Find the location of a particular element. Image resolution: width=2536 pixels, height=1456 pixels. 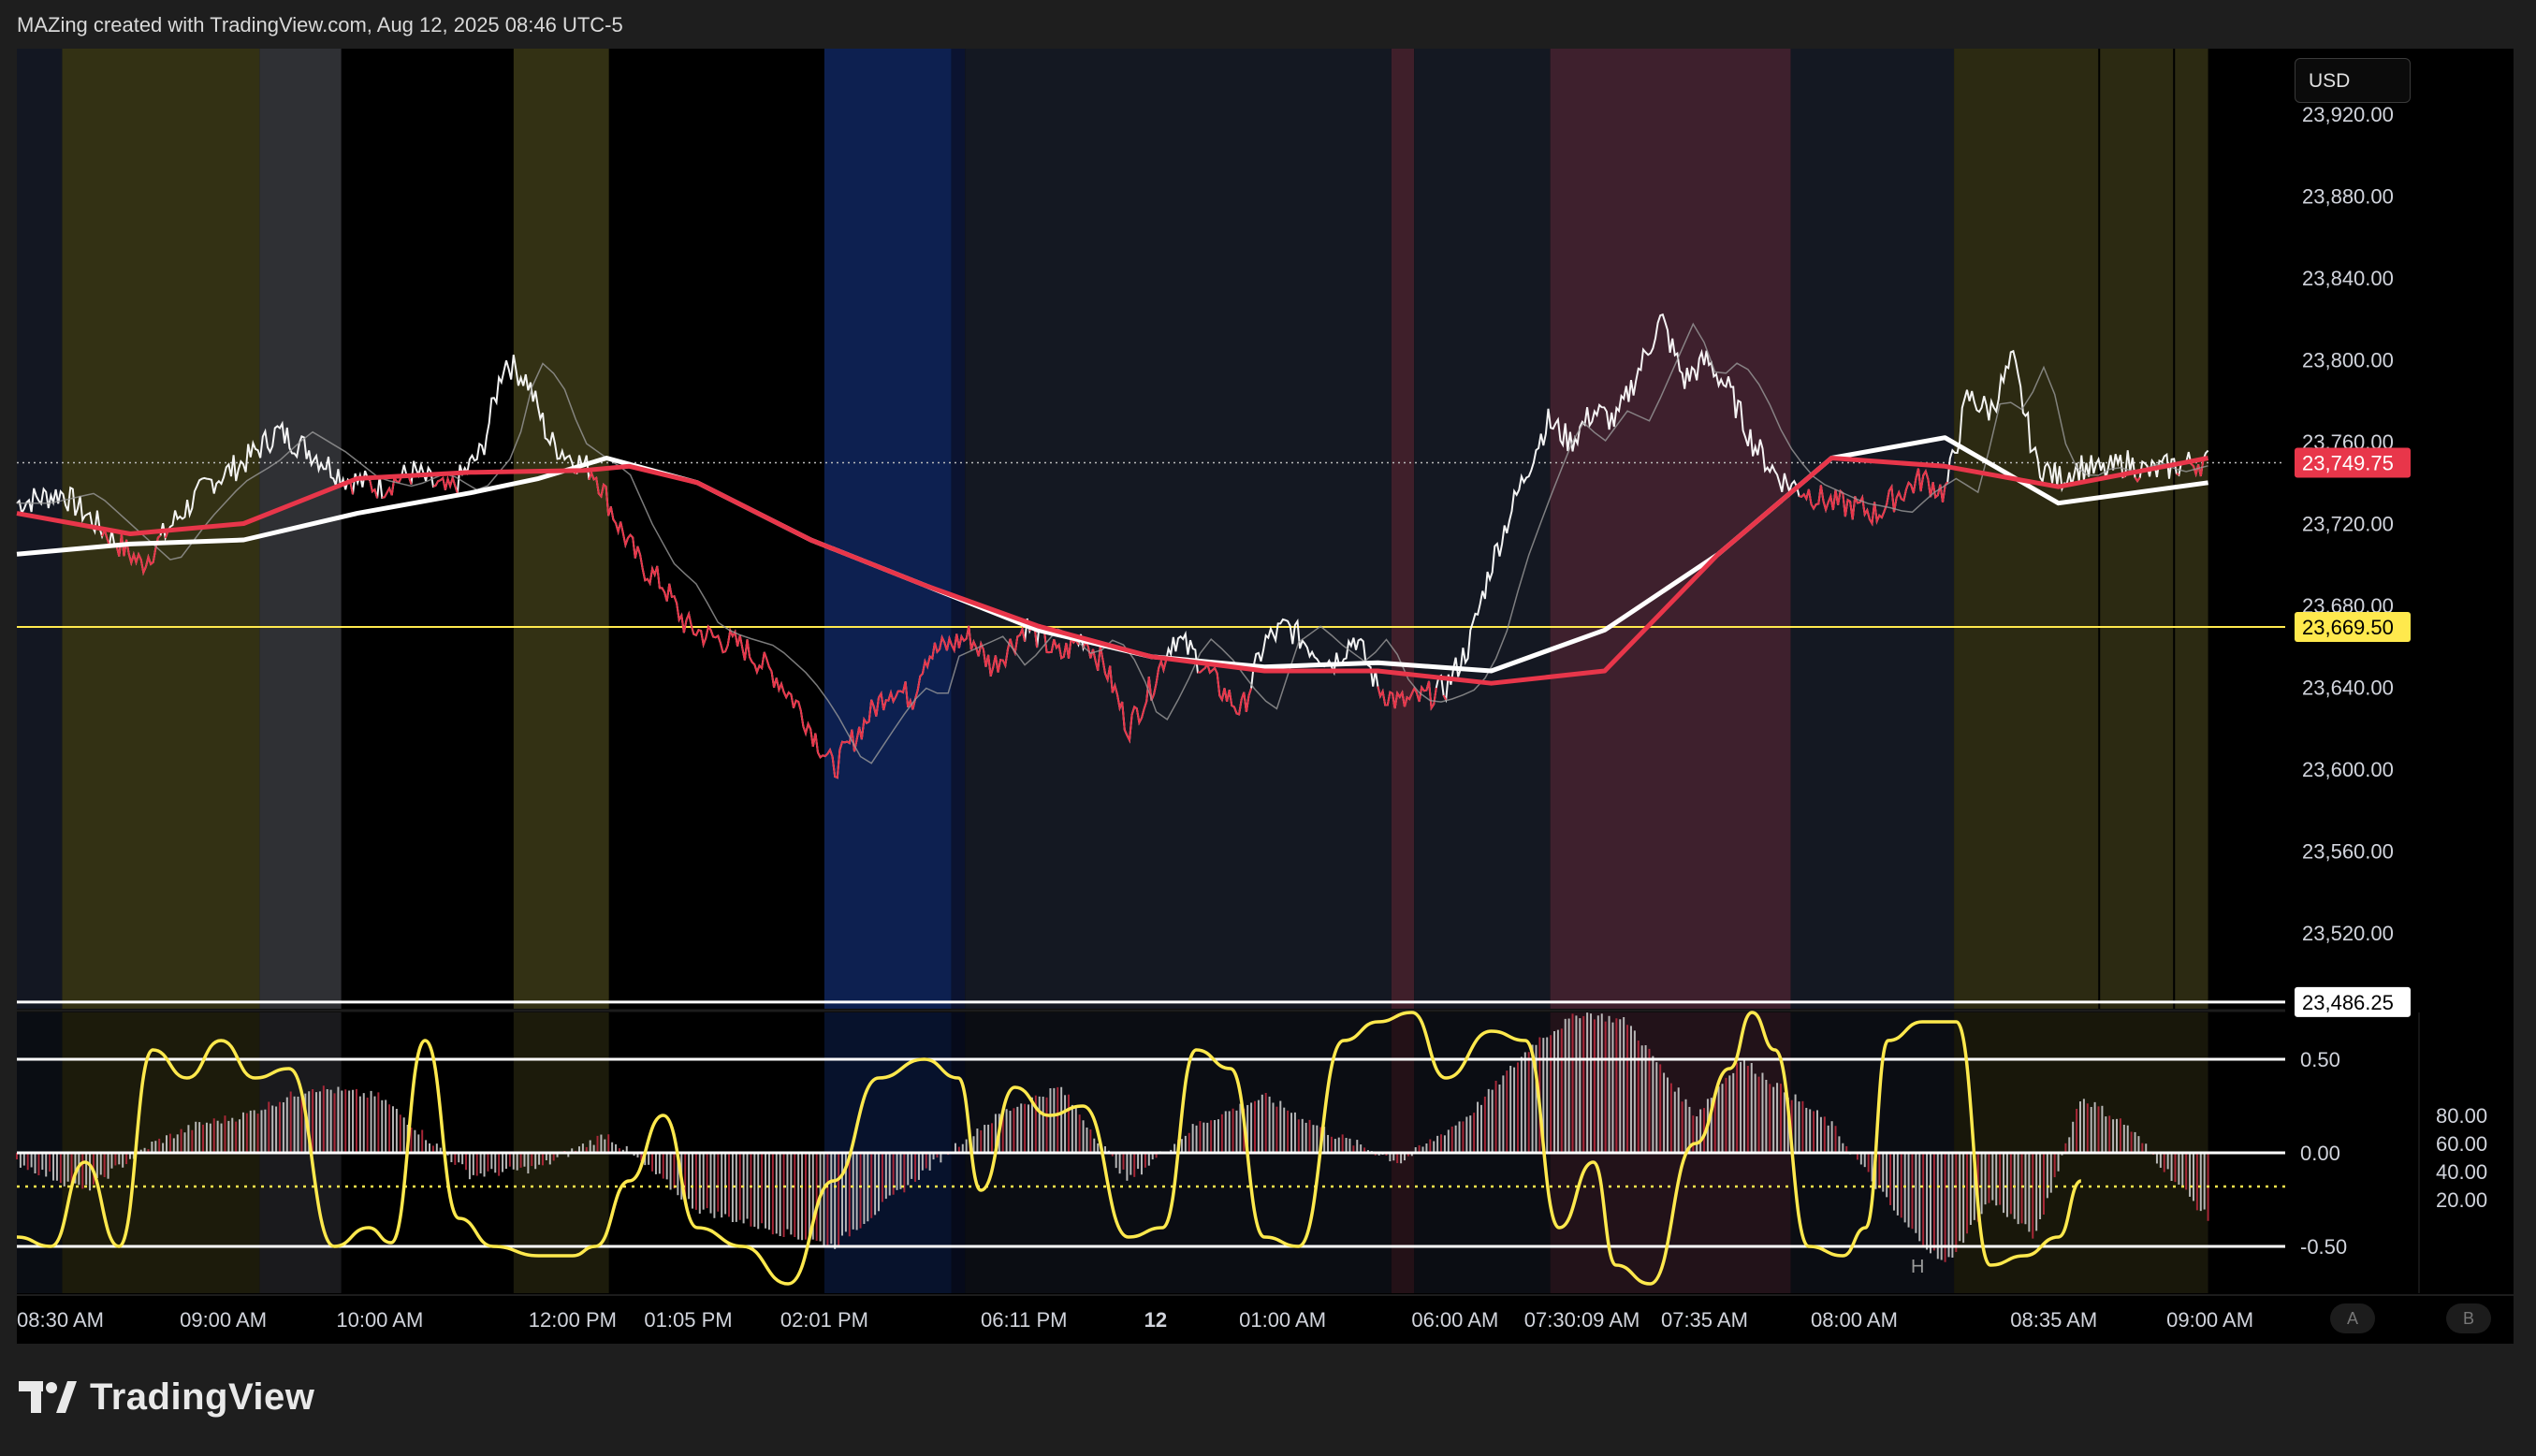

oscillator-marker-h: H is located at coordinates (1917, 1267).